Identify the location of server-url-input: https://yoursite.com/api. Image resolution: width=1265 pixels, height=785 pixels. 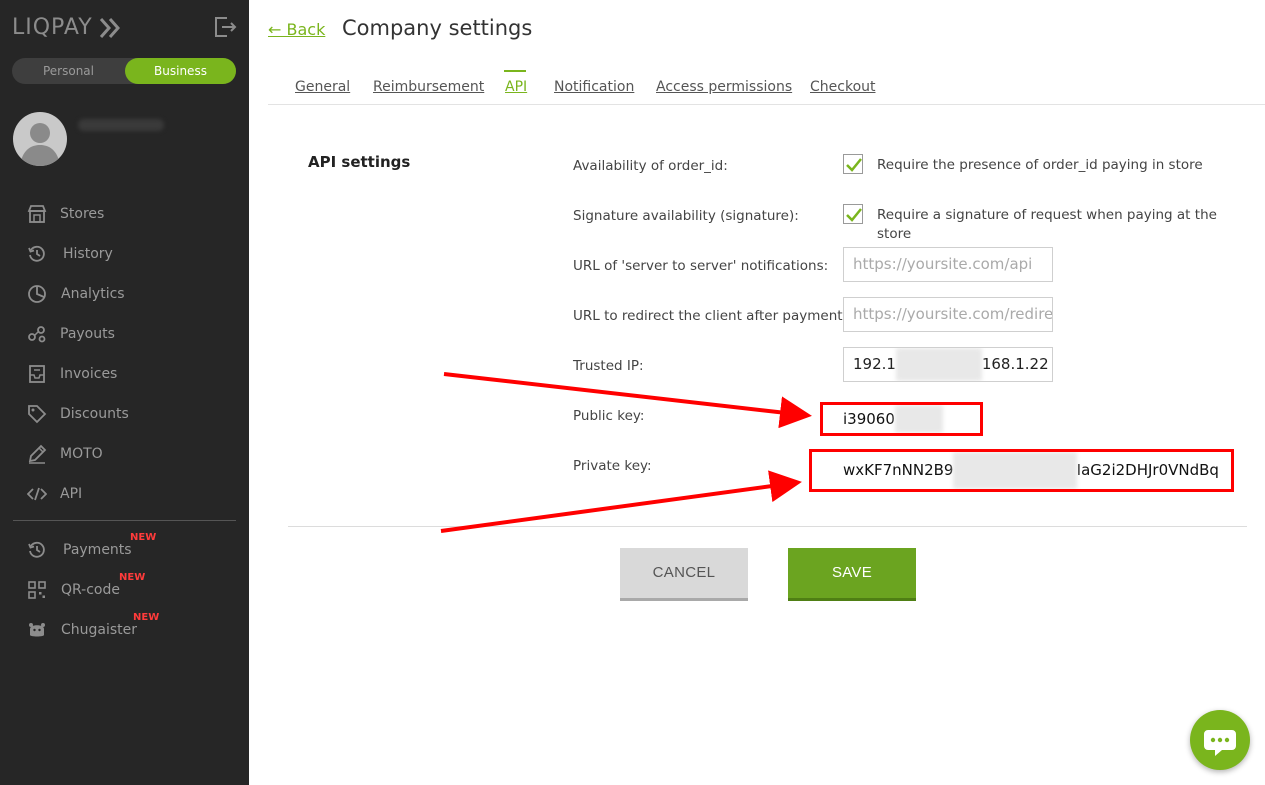
(948, 264).